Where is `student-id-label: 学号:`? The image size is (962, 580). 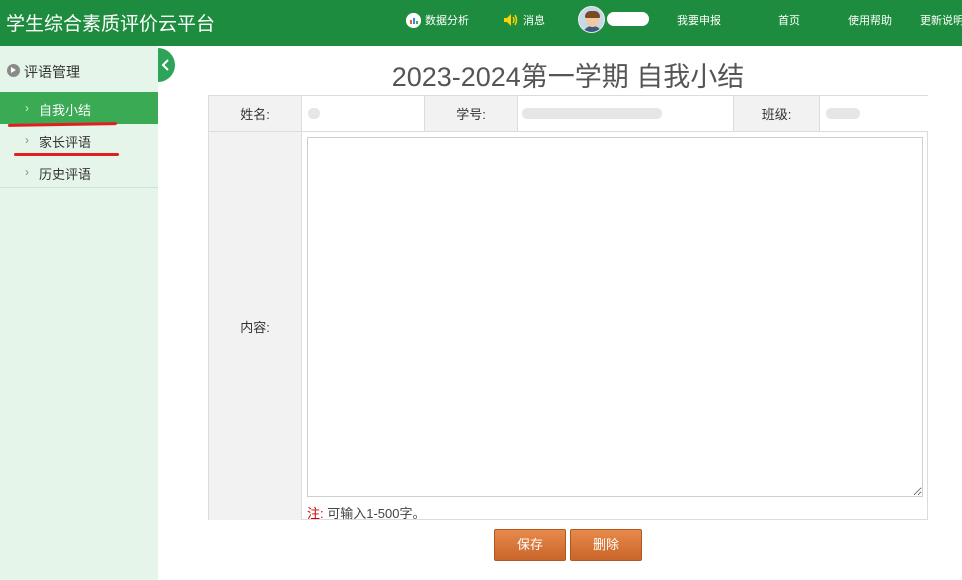 student-id-label: 学号: is located at coordinates (471, 114).